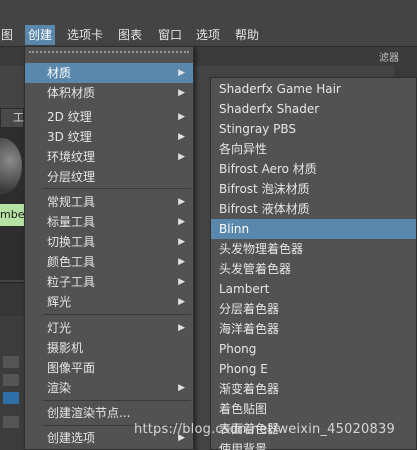 The height and width of the screenshot is (450, 417). Describe the element at coordinates (313, 149) in the screenshot. I see `submenu-item-anisotropic: 各向异性` at that location.